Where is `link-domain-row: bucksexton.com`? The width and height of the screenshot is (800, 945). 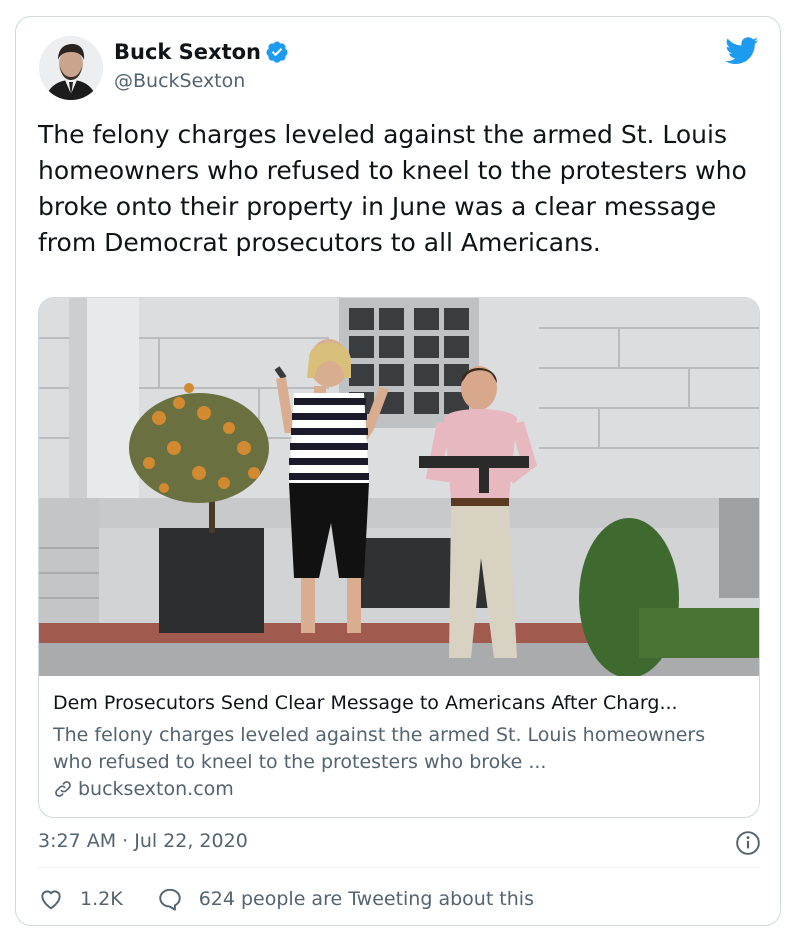
link-domain-row: bucksexton.com is located at coordinates (143, 789).